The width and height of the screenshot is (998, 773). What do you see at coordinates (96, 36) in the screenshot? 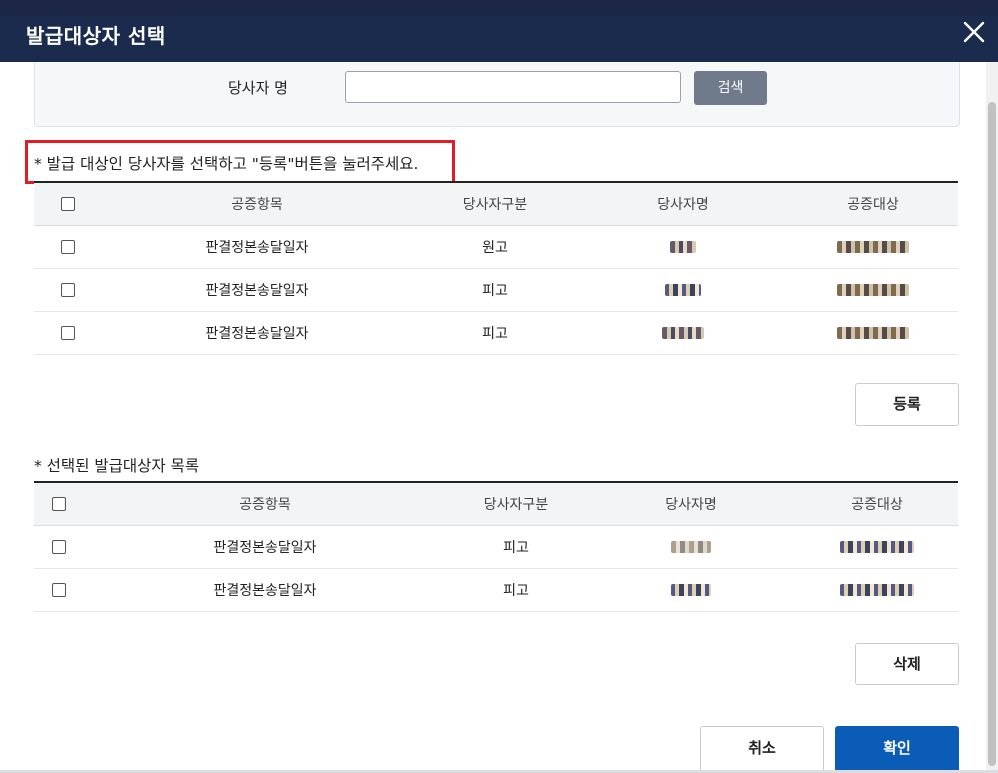
I see `modal-title: 발급대상자 선택` at bounding box center [96, 36].